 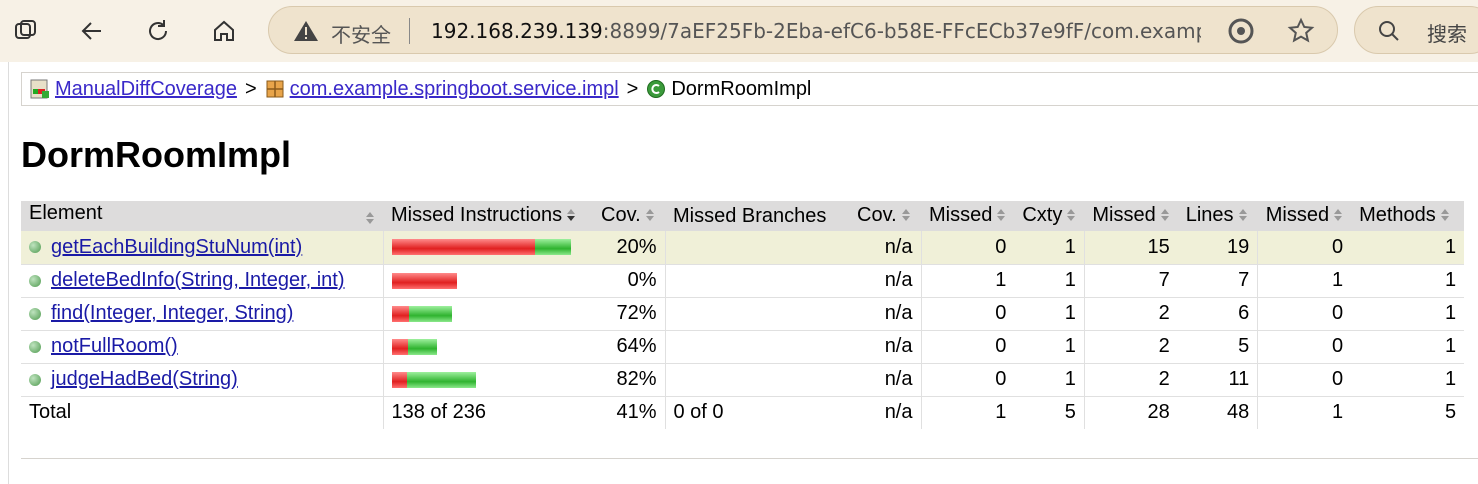 What do you see at coordinates (756, 412) in the screenshot?
I see `total-branches: 0 of 0` at bounding box center [756, 412].